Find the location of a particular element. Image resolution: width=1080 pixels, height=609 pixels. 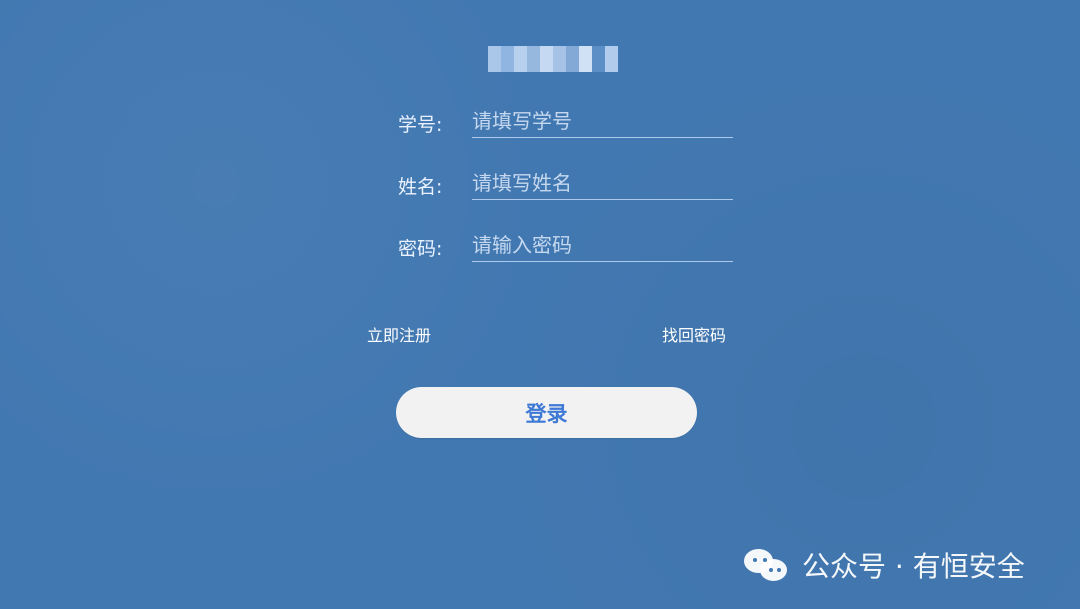

student-id-row: 学号: is located at coordinates (540, 124).